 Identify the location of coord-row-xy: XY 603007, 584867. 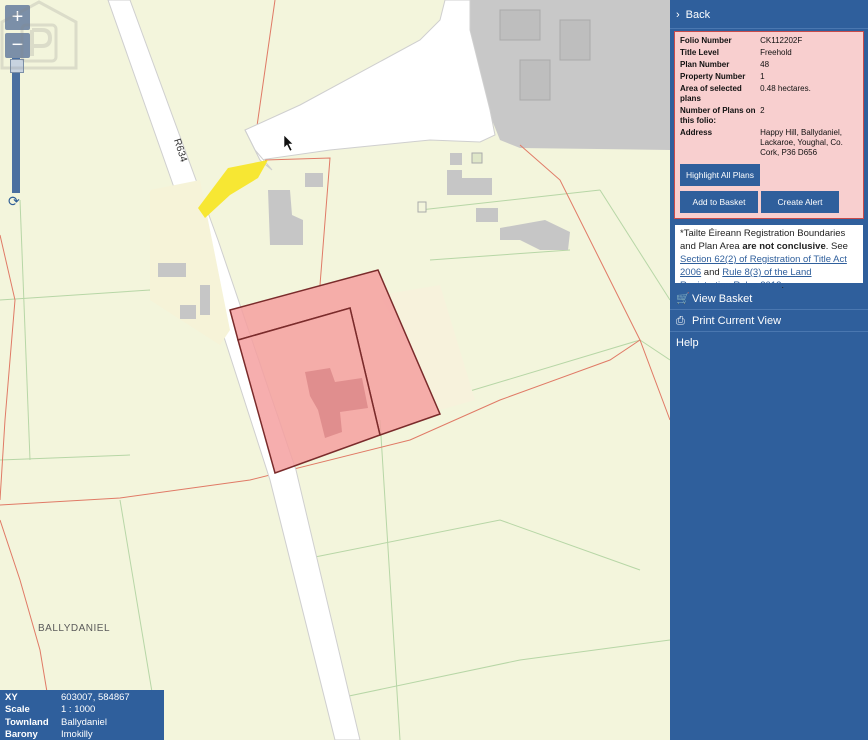
(67, 697).